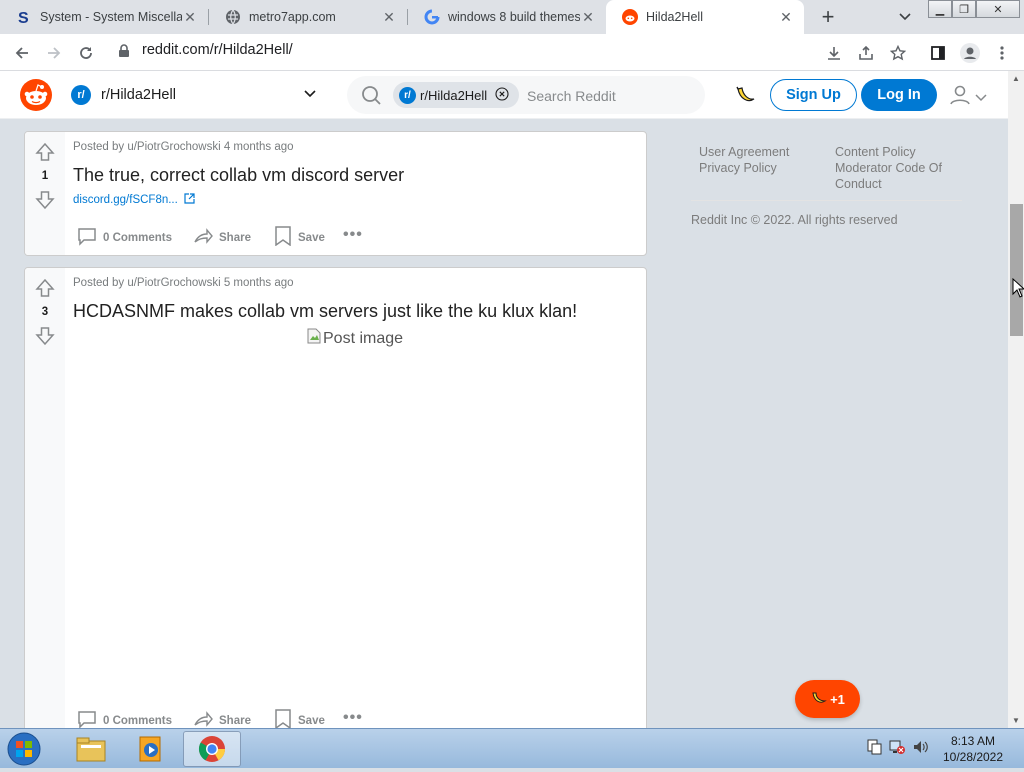  I want to click on svg-text: S, so click(23, 17).